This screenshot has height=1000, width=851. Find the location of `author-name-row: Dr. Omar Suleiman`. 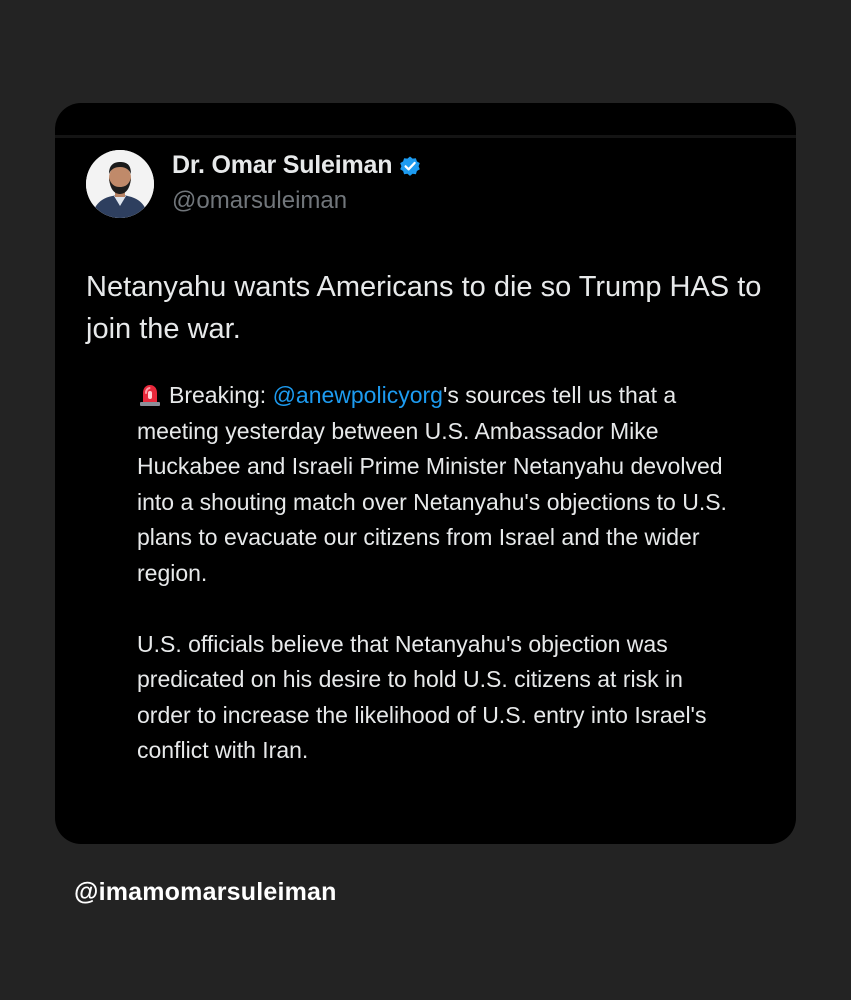

author-name-row: Dr. Omar Suleiman is located at coordinates (297, 165).